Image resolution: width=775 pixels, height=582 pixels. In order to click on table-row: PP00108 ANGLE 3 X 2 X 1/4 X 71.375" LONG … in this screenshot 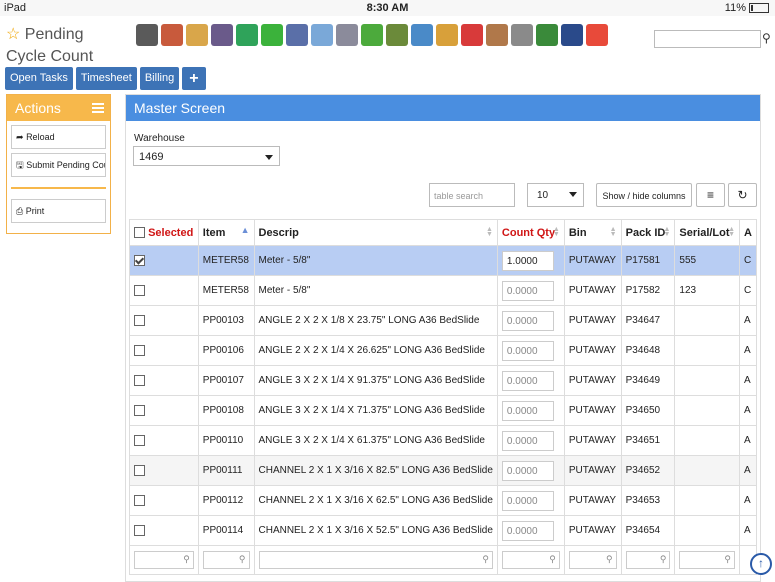, I will do `click(443, 410)`.